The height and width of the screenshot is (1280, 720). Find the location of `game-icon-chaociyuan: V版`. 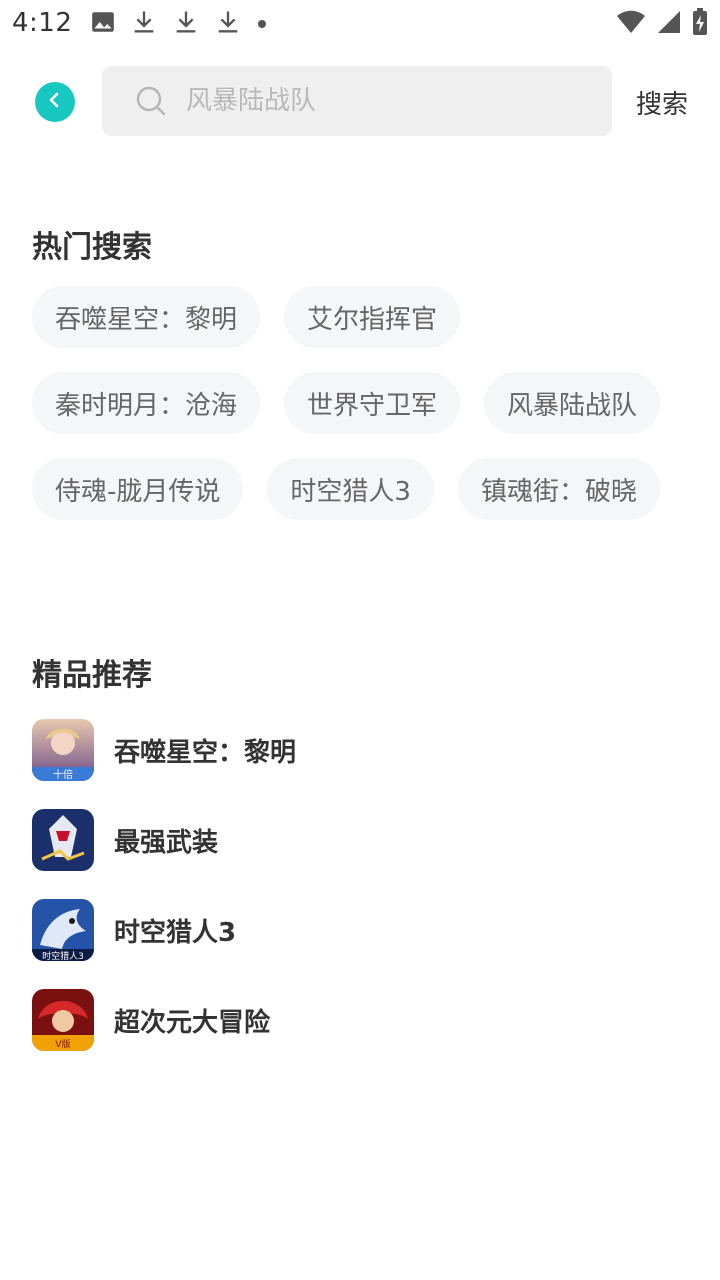

game-icon-chaociyuan: V版 is located at coordinates (63, 1020).